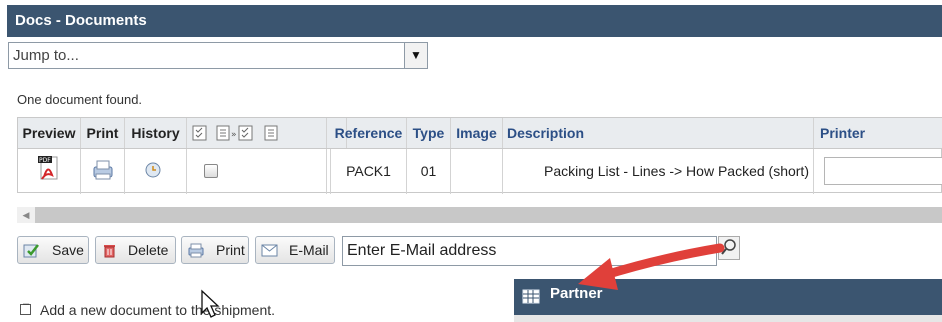  Describe the element at coordinates (257, 171) in the screenshot. I see `select-cell` at that location.